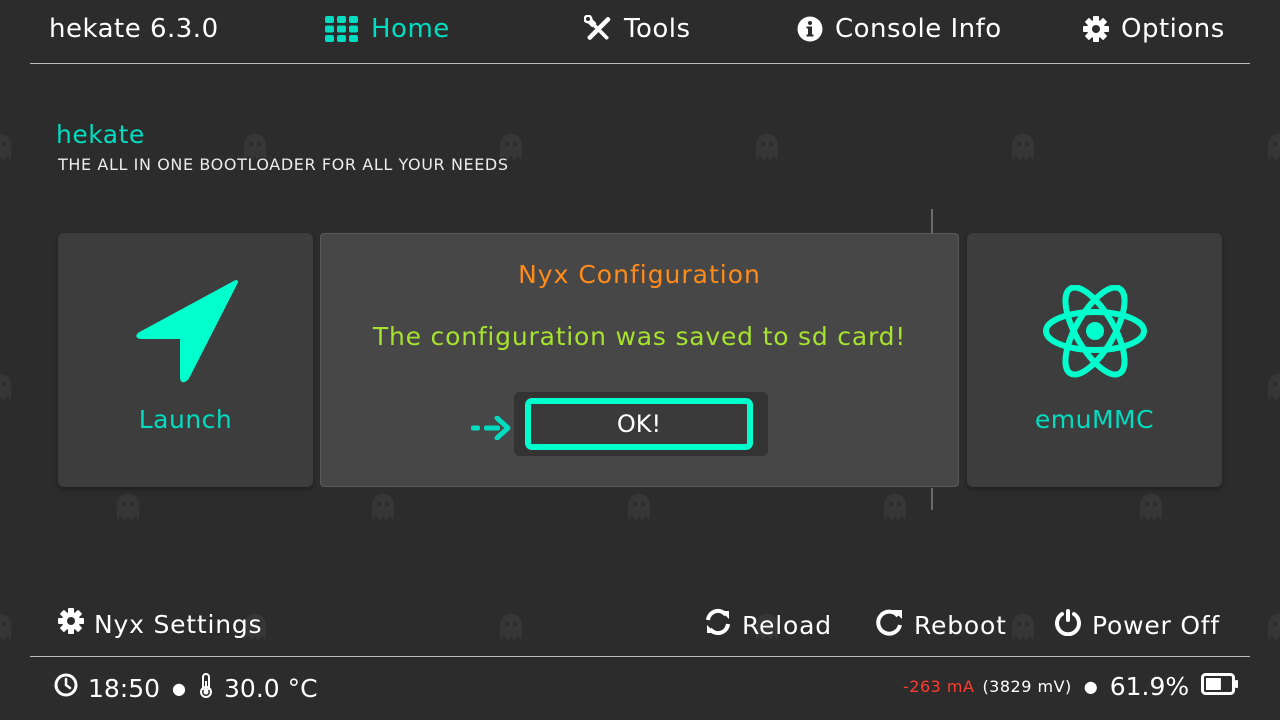 The height and width of the screenshot is (720, 1280). What do you see at coordinates (100, 134) in the screenshot?
I see `page-title: hekate` at bounding box center [100, 134].